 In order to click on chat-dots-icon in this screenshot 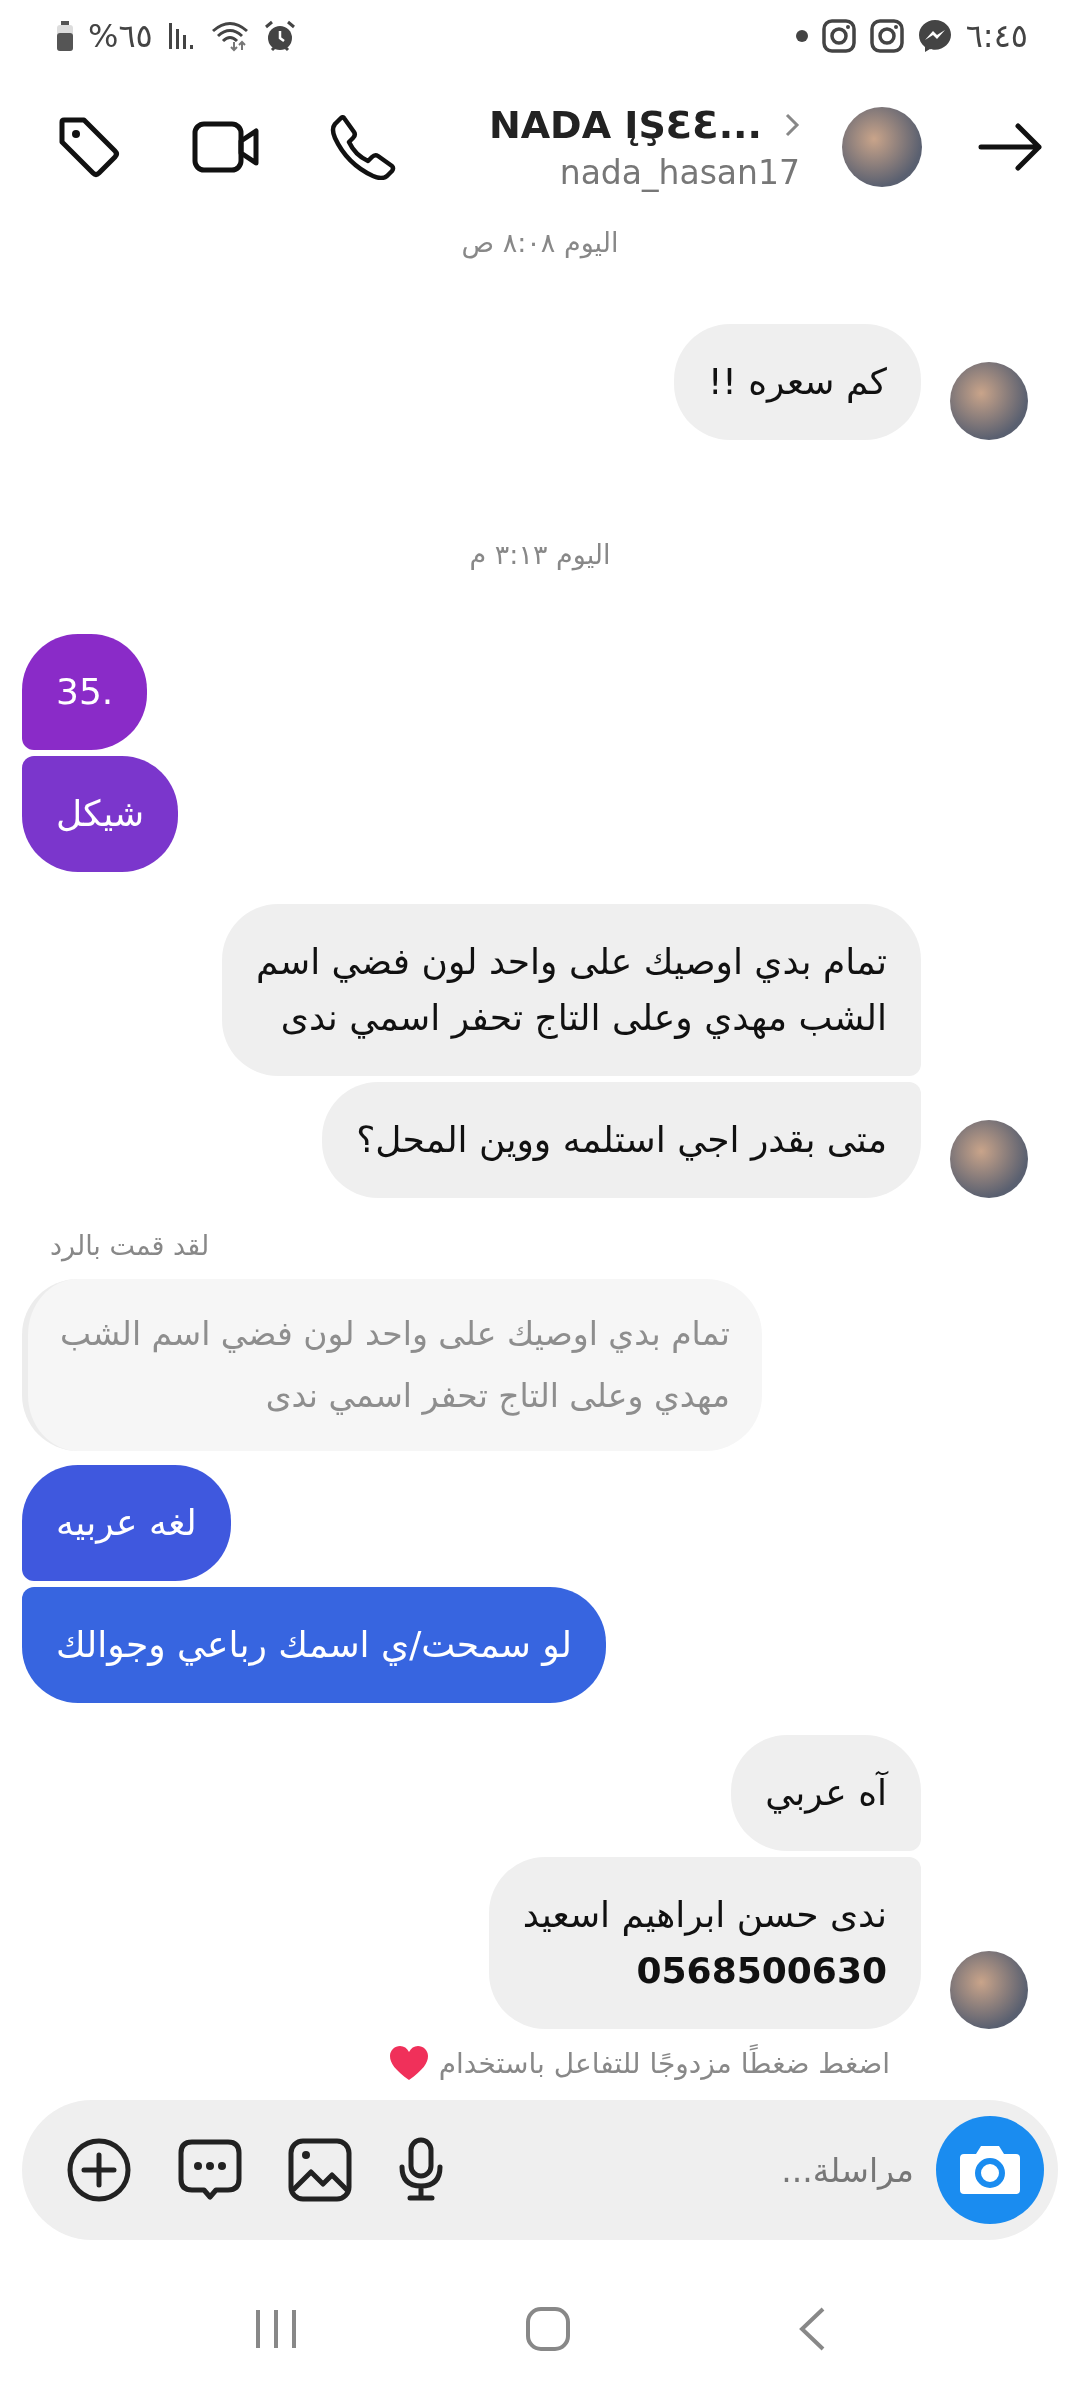, I will do `click(210, 2170)`.